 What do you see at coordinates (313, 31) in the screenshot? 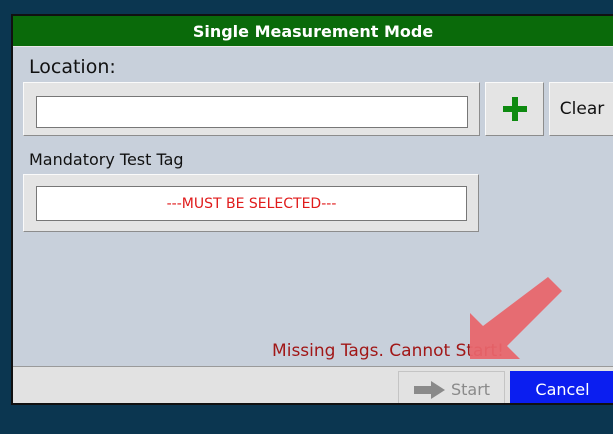
I see `dialog-title: Single Measurement Mode` at bounding box center [313, 31].